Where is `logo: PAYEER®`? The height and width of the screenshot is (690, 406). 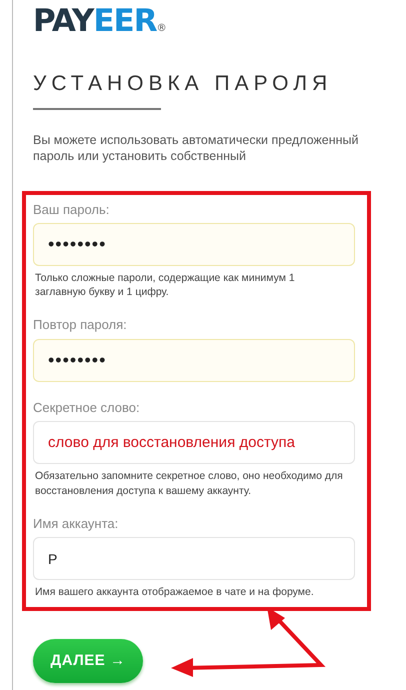 logo: PAYEER® is located at coordinates (100, 19).